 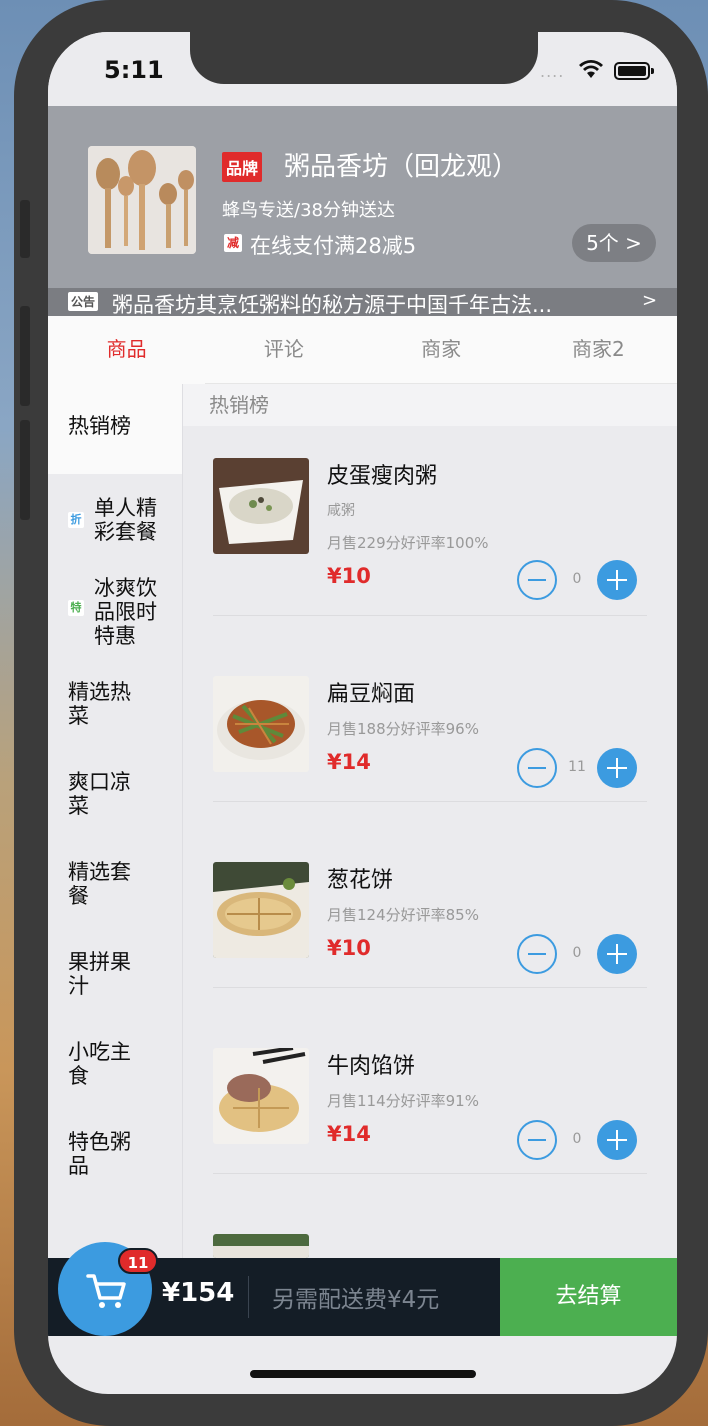 I want to click on shop-logo, so click(x=142, y=200).